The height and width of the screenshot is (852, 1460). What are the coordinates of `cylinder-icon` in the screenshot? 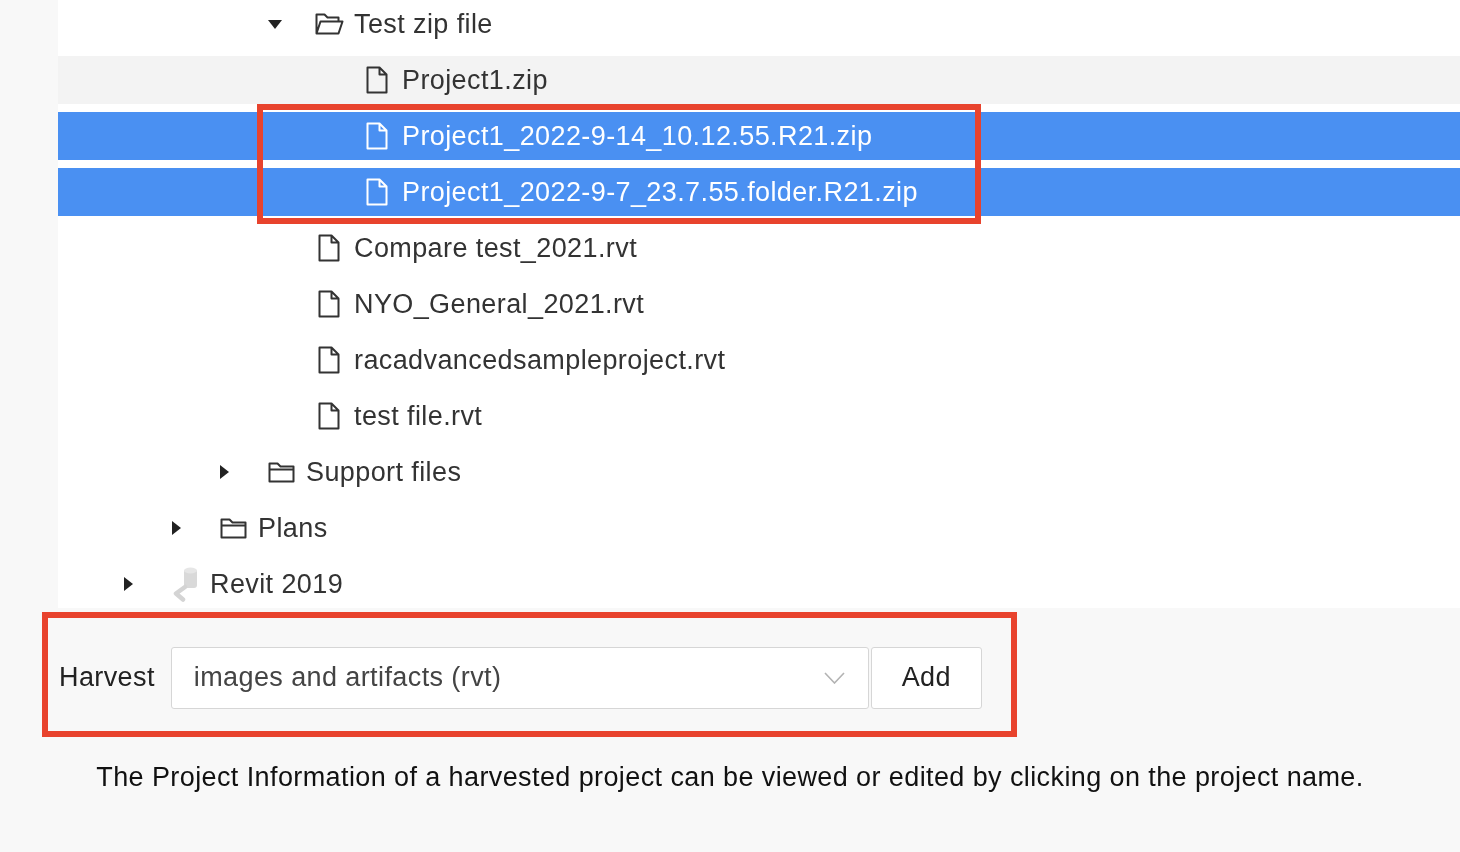 It's located at (185, 584).